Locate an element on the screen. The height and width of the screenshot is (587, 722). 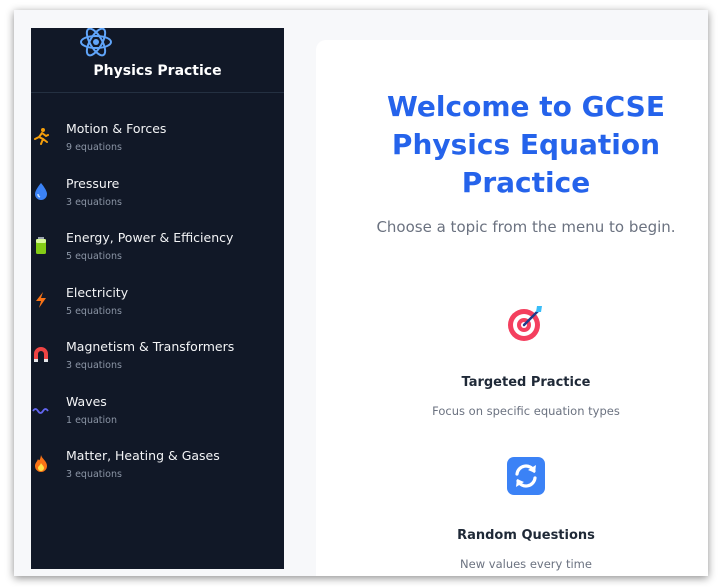
sidebar-item-pressure: Pressure 3 equations is located at coordinates (157, 201).